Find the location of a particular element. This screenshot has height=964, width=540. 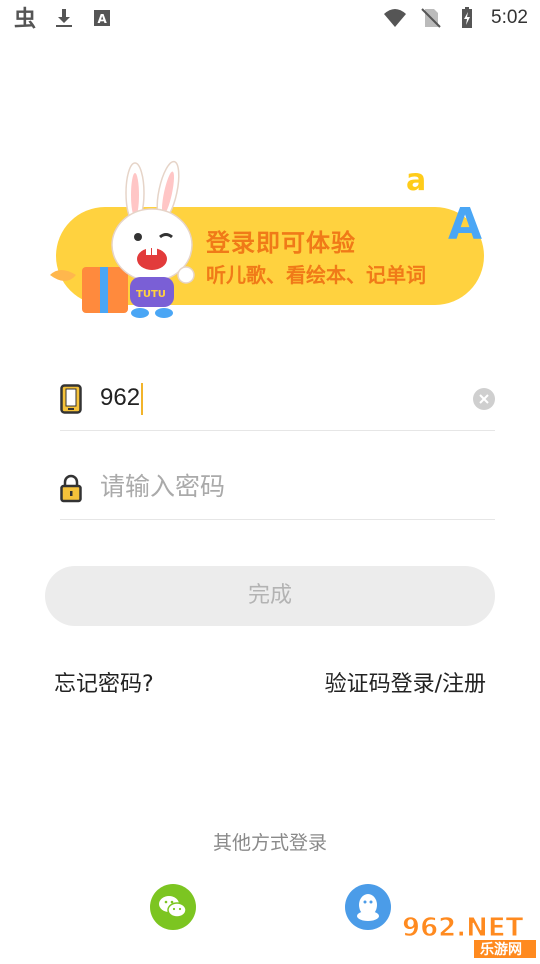

forgot-password-link: 忘记密码? is located at coordinates (104, 682).